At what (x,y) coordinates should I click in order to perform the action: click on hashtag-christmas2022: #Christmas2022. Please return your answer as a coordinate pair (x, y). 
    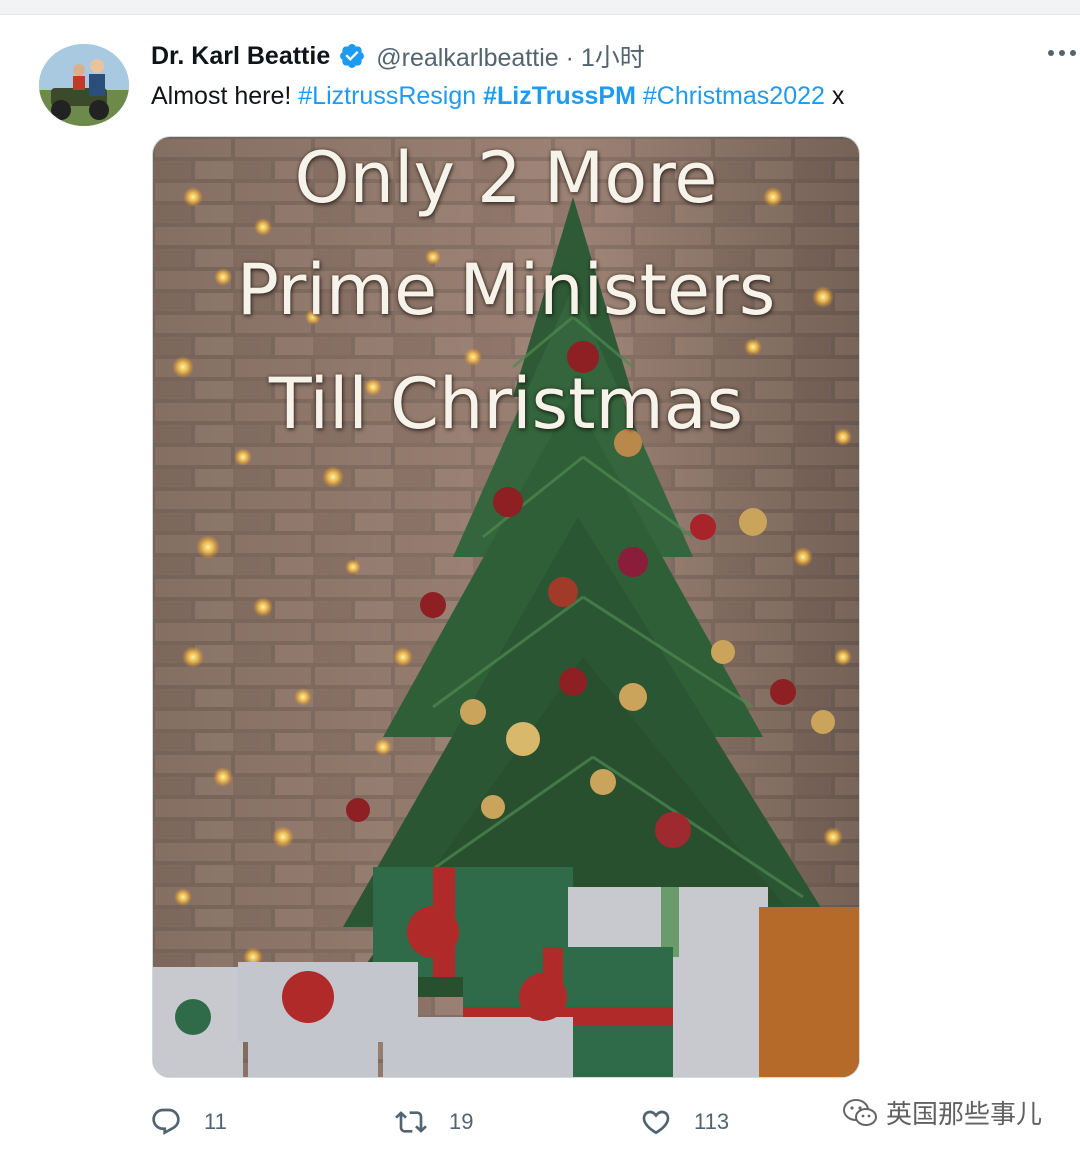
    Looking at the image, I should click on (734, 96).